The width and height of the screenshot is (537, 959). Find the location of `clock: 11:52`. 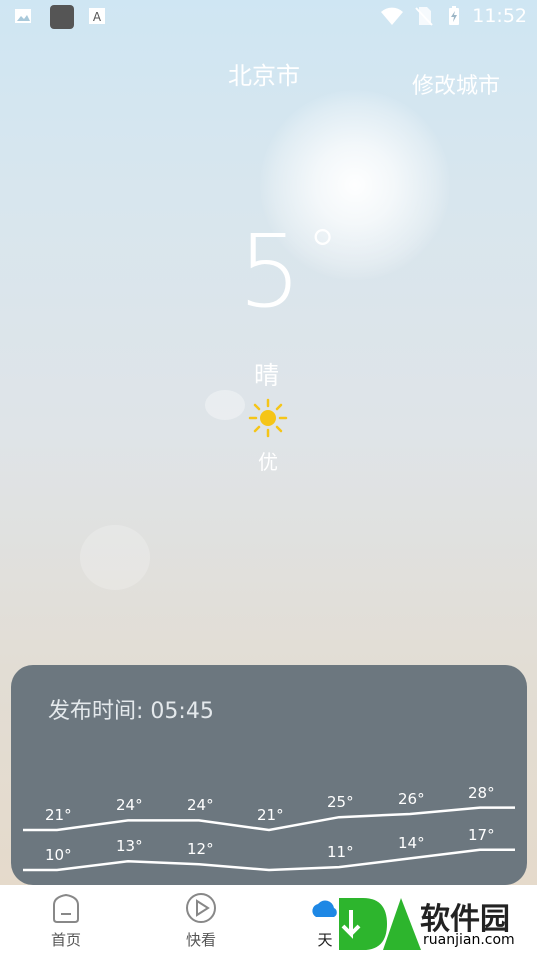

clock: 11:52 is located at coordinates (499, 16).